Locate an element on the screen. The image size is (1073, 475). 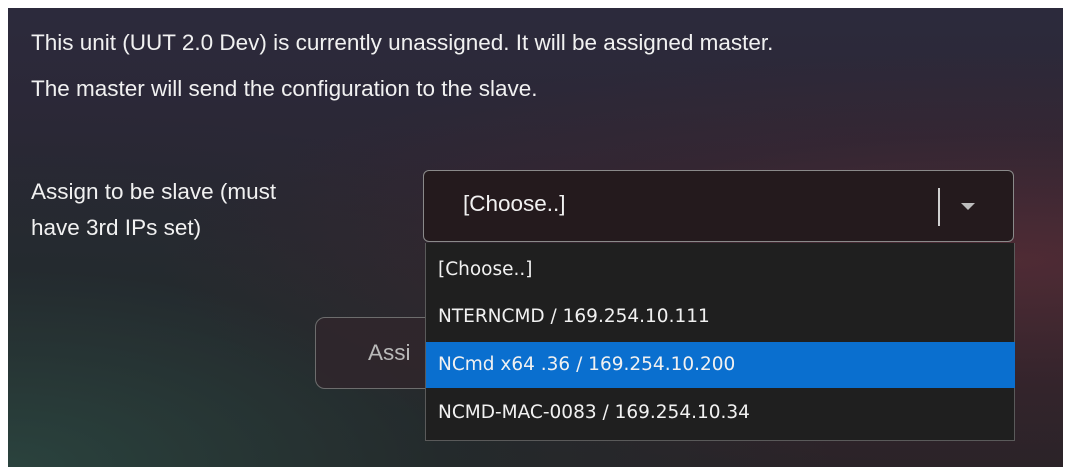
dropdown-option: NCMD-MAC-0083 / 169.254.10.34 is located at coordinates (720, 413).